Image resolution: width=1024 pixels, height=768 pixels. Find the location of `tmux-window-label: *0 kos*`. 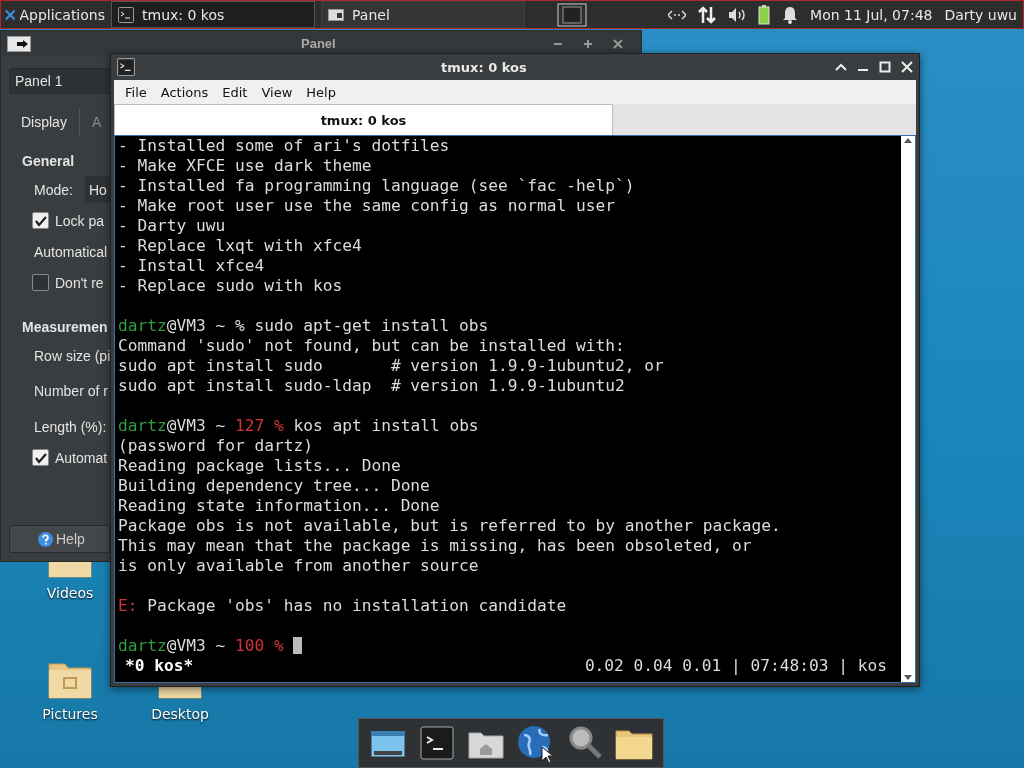

tmux-window-label: *0 kos* is located at coordinates (159, 666).